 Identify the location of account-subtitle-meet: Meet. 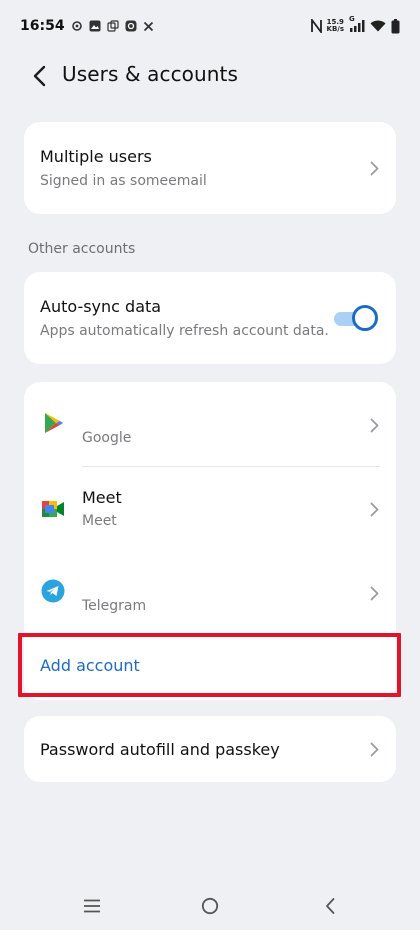
(99, 521).